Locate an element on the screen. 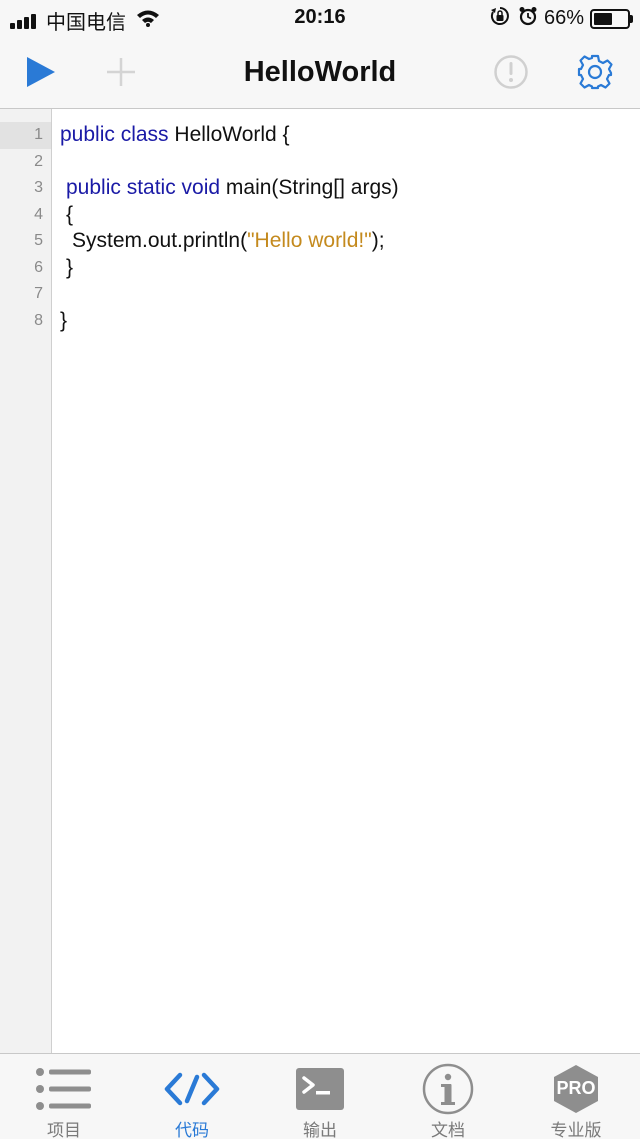 The image size is (640, 1141). code-string: "Hello world!" is located at coordinates (309, 240).